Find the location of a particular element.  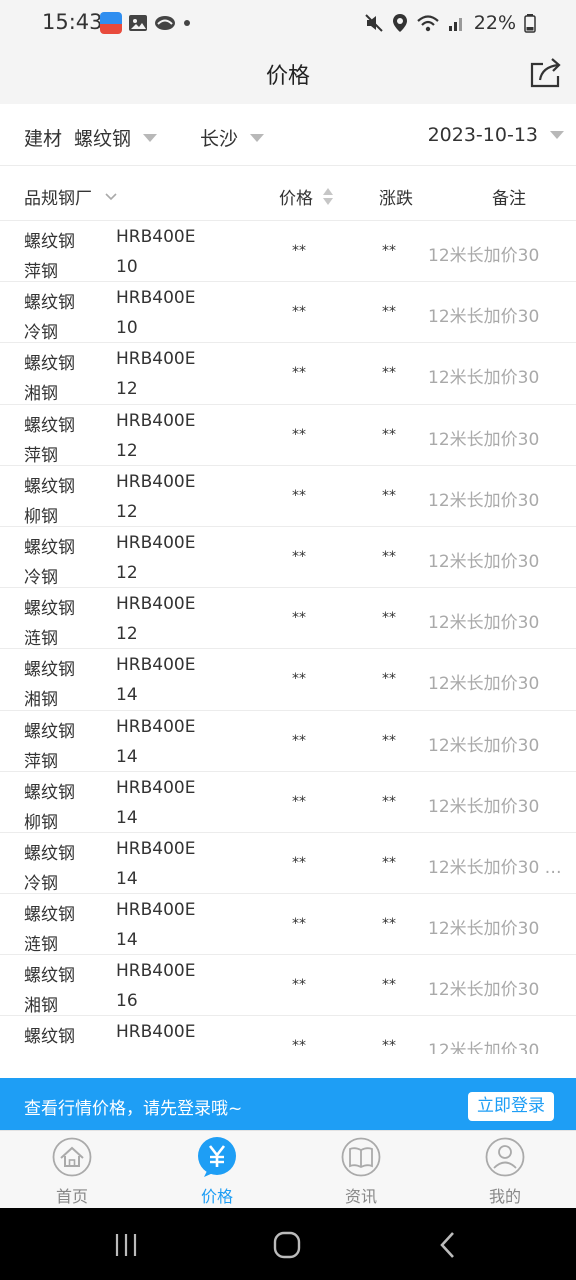

category-filter: 建材 螺纹钢 is located at coordinates (91, 137).